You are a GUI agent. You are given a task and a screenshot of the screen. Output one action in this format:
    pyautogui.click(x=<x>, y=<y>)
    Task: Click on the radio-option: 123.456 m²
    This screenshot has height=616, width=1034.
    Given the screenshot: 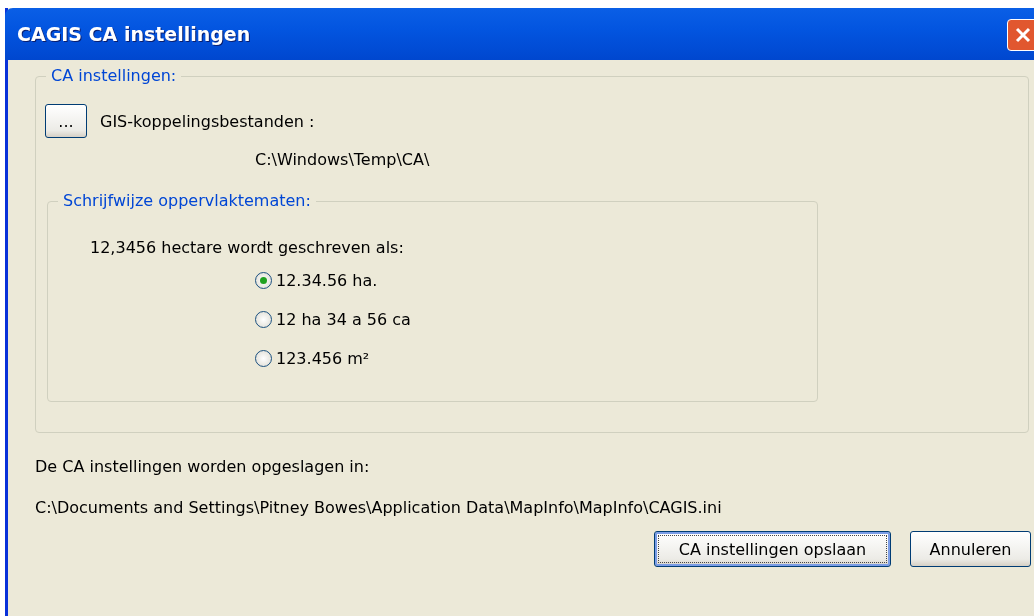 What is the action you would take?
    pyautogui.click(x=536, y=358)
    